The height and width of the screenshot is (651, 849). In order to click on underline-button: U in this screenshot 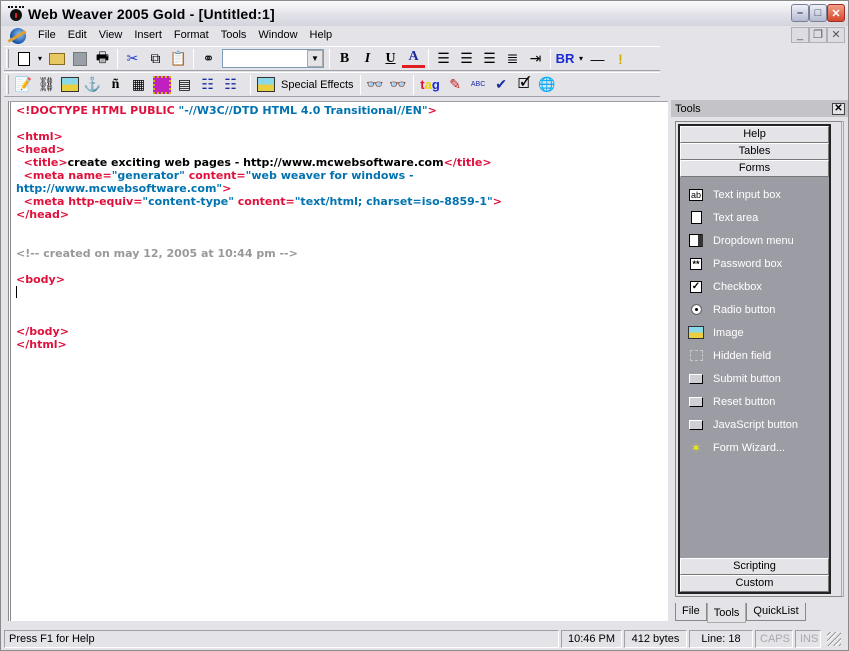, I will do `click(390, 59)`.